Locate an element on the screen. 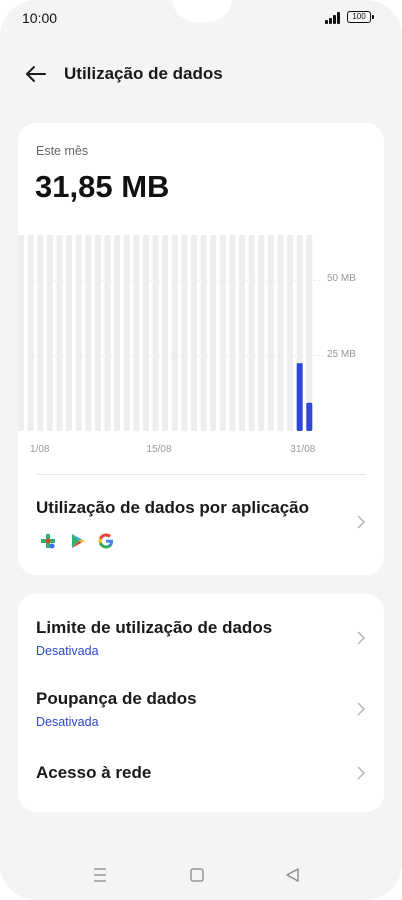  period-label: Este mês is located at coordinates (62, 151).